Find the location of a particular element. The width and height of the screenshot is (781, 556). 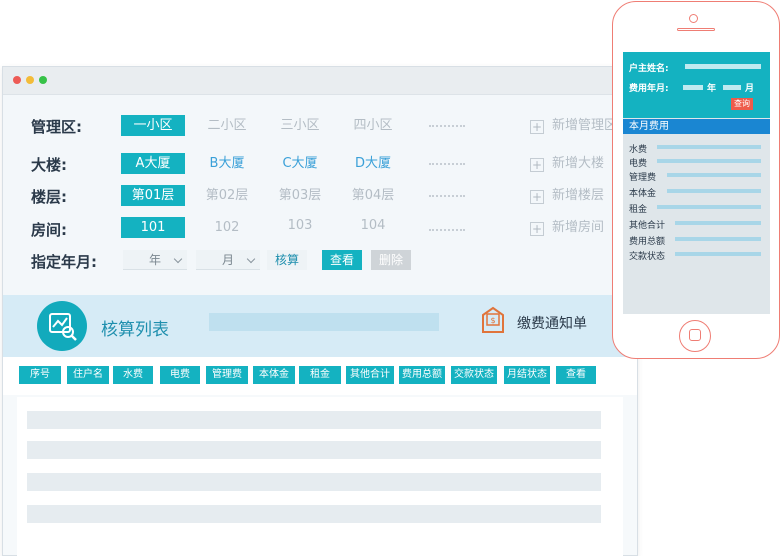

add-floor-button: + 新增楼层 is located at coordinates (567, 196).